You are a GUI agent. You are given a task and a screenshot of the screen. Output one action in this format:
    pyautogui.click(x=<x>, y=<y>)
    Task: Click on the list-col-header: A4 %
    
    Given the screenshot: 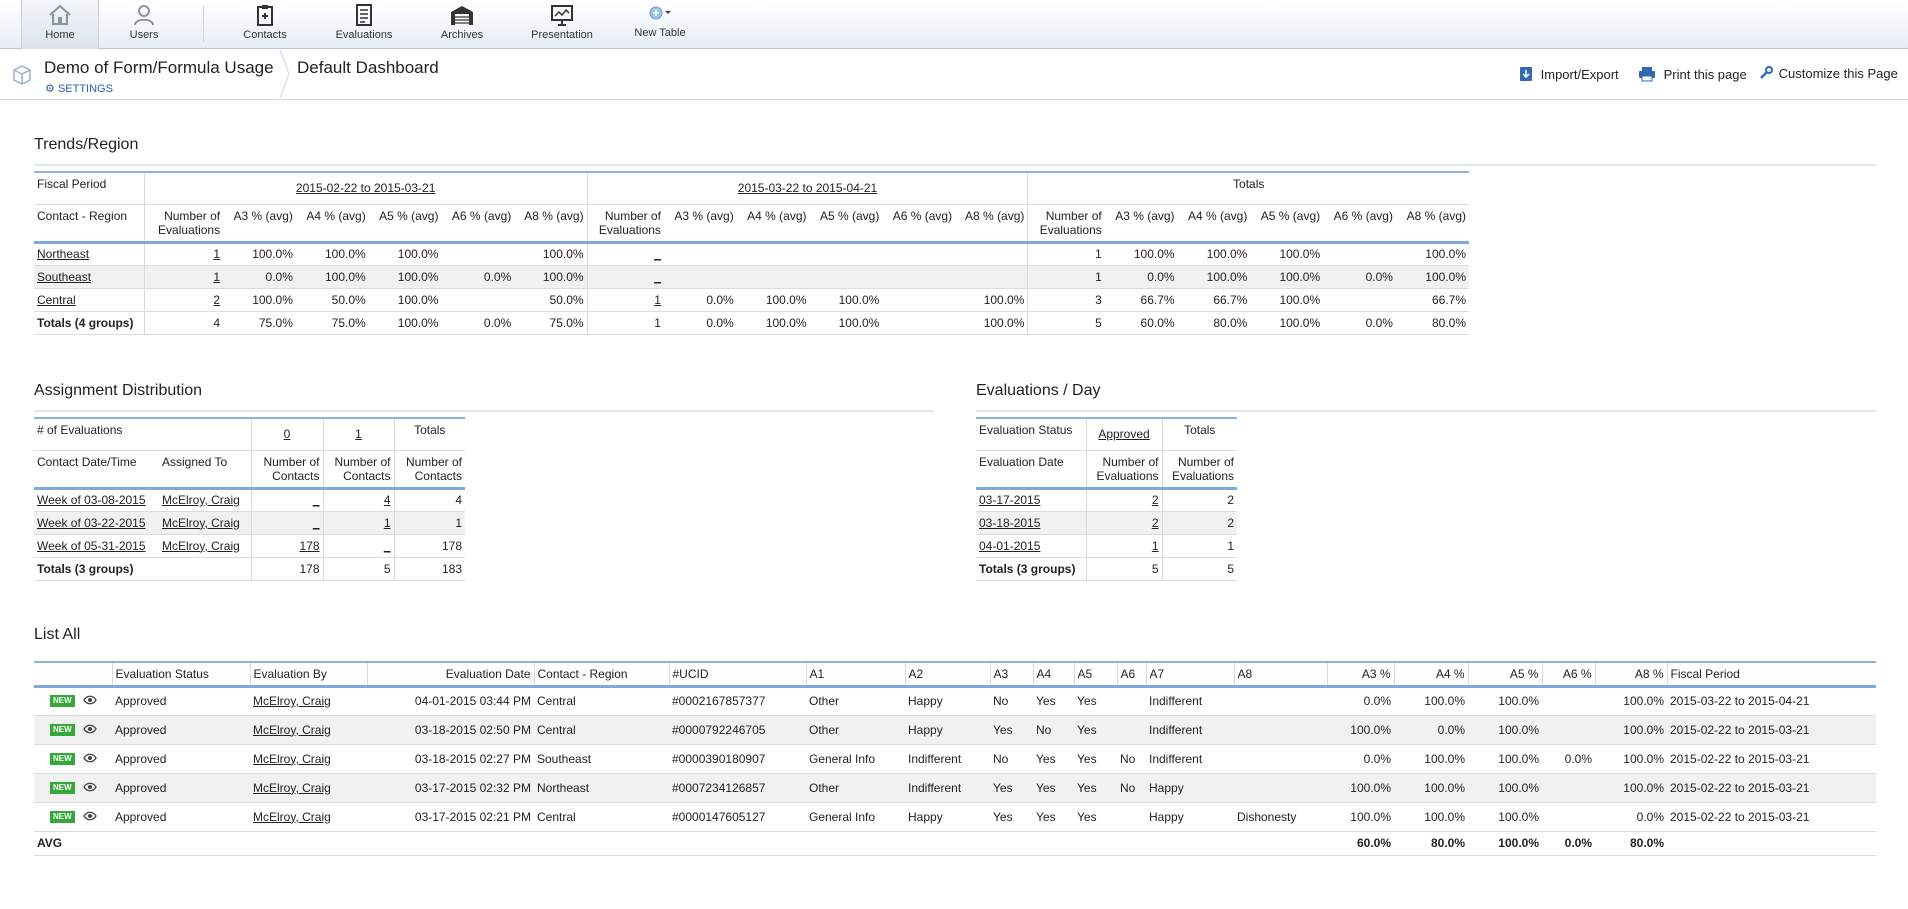 What is the action you would take?
    pyautogui.click(x=1430, y=674)
    